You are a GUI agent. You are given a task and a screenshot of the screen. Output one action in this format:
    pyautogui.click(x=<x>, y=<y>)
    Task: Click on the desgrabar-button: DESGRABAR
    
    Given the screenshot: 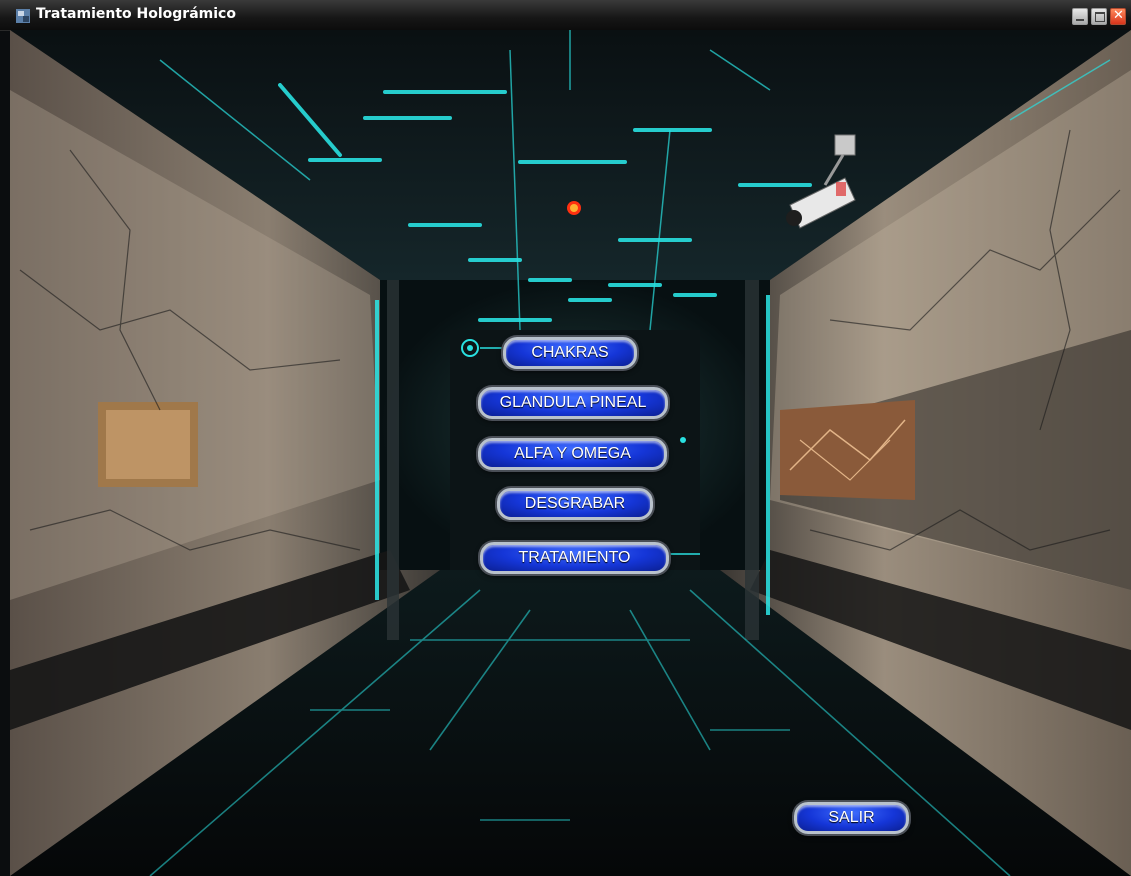 What is the action you would take?
    pyautogui.click(x=575, y=504)
    